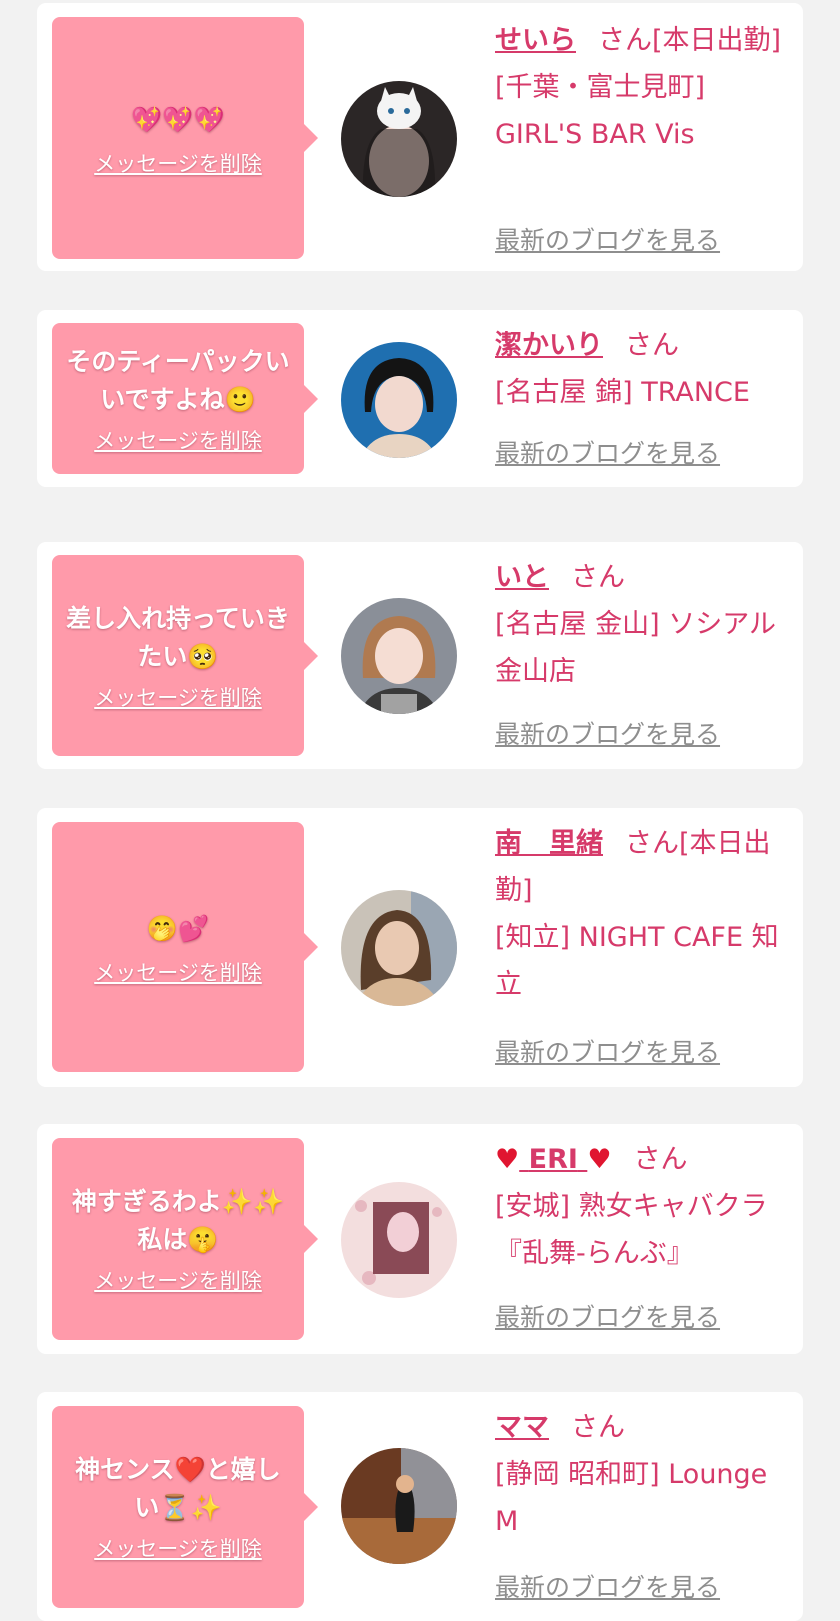  I want to click on cast-name-text: ERI, so click(553, 1159).